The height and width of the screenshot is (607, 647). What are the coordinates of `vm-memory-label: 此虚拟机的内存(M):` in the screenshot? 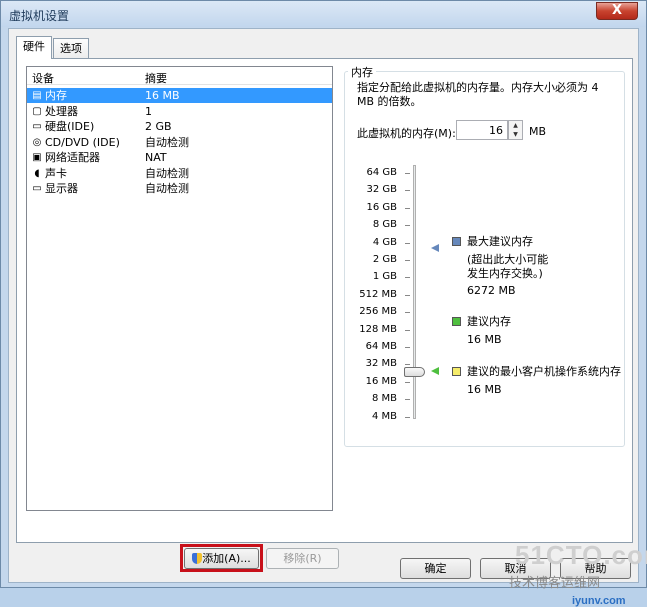 It's located at (406, 133).